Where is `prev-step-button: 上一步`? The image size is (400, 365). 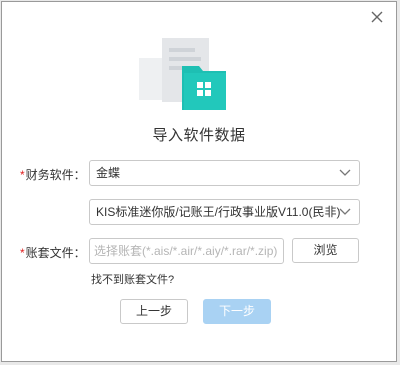 prev-step-button: 上一步 is located at coordinates (154, 311).